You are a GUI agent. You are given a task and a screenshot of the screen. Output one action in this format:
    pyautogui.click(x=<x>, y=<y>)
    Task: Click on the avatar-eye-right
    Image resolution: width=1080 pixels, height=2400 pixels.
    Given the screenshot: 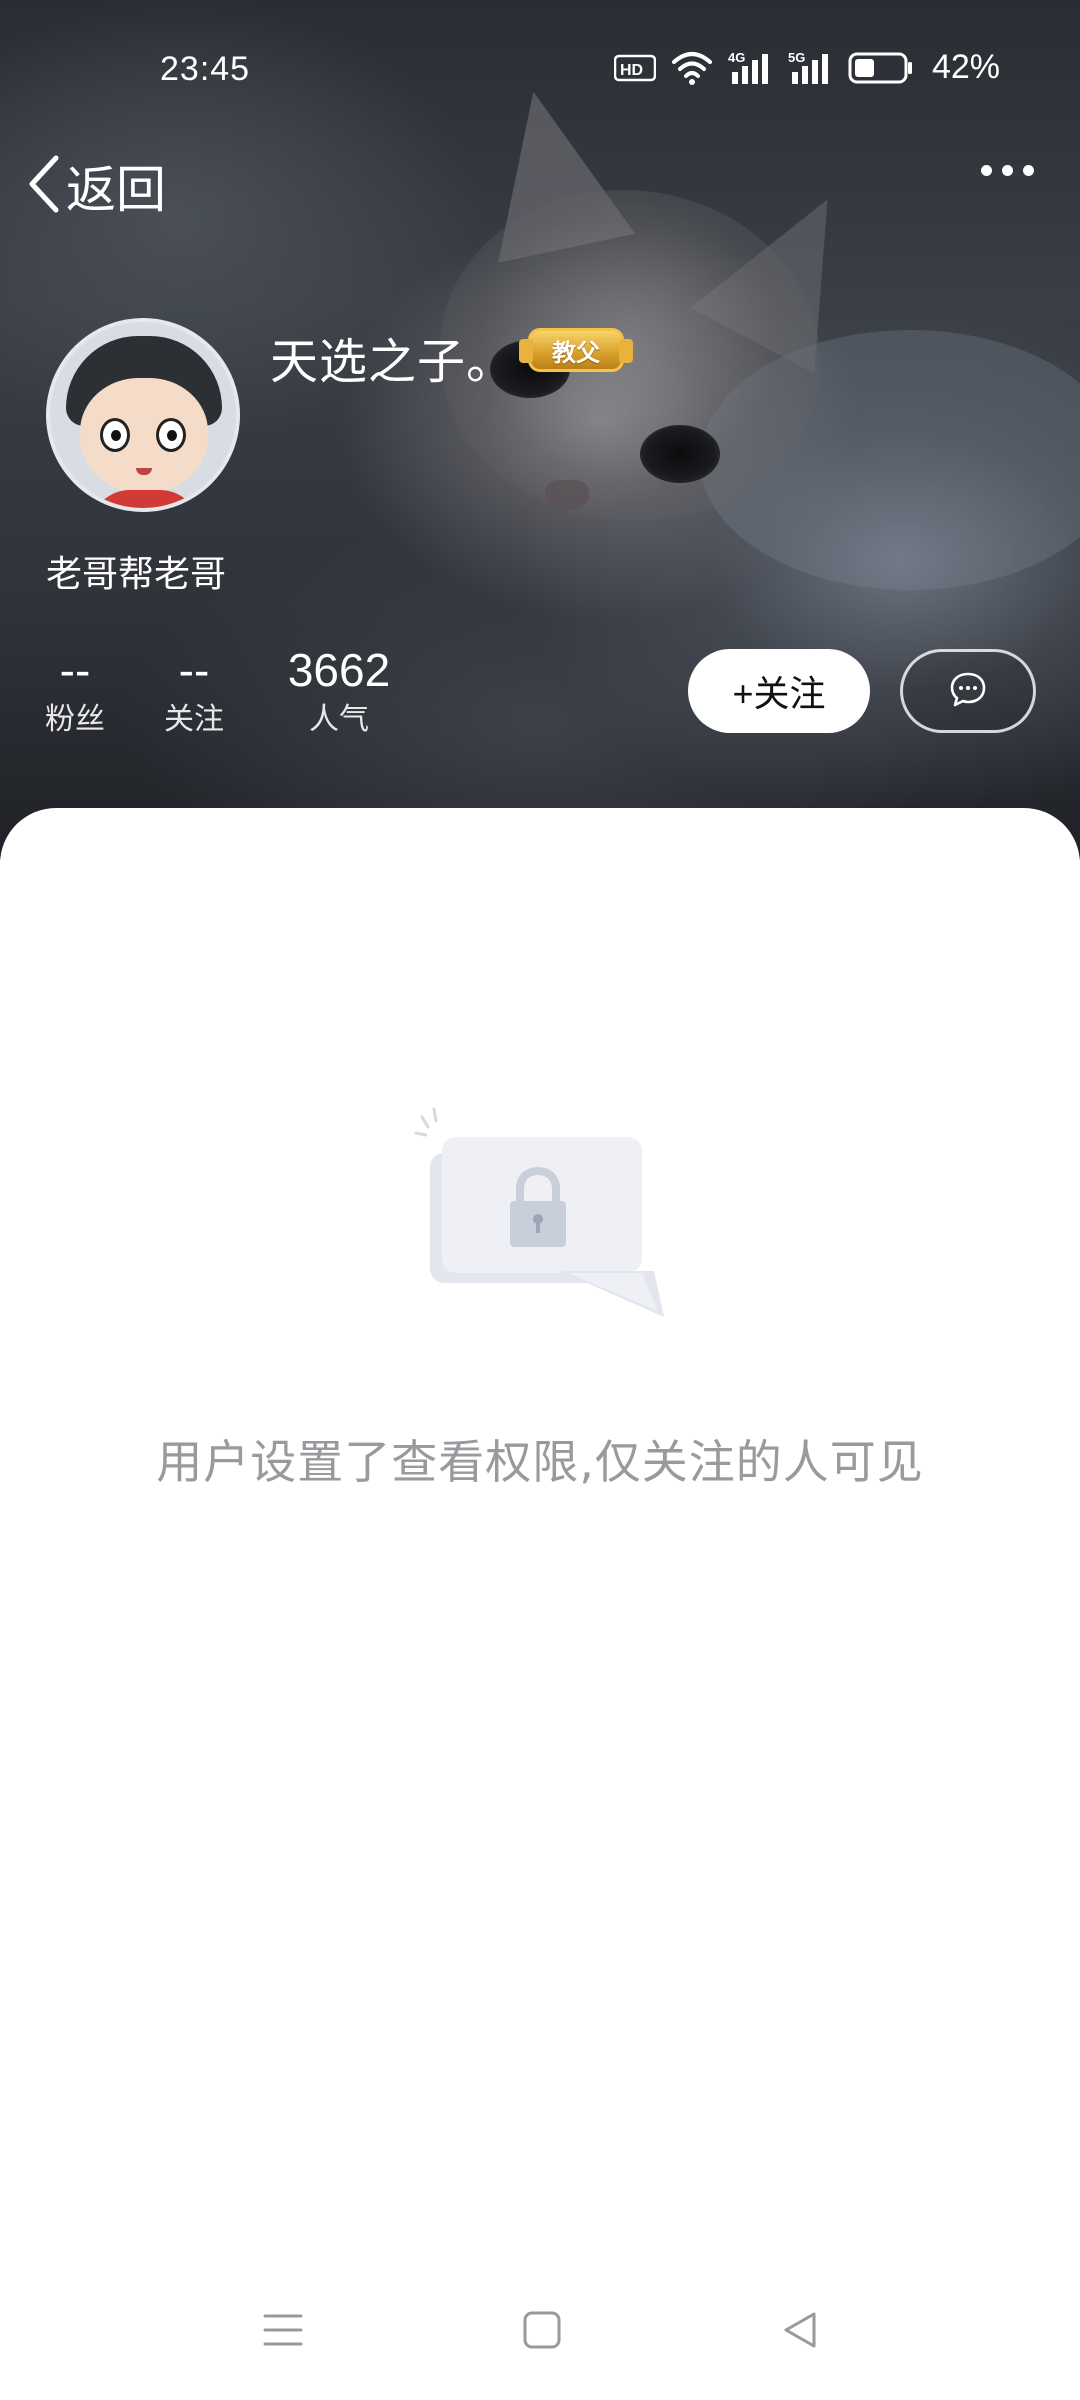 What is the action you would take?
    pyautogui.click(x=171, y=435)
    